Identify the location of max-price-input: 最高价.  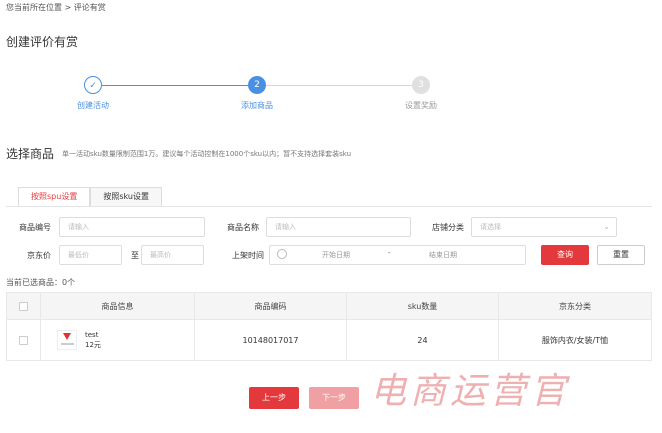
(172, 255).